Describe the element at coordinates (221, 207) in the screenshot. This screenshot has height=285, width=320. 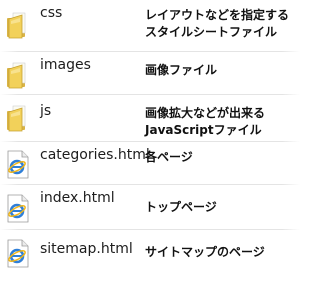
I see `file-description: トップページ` at that location.